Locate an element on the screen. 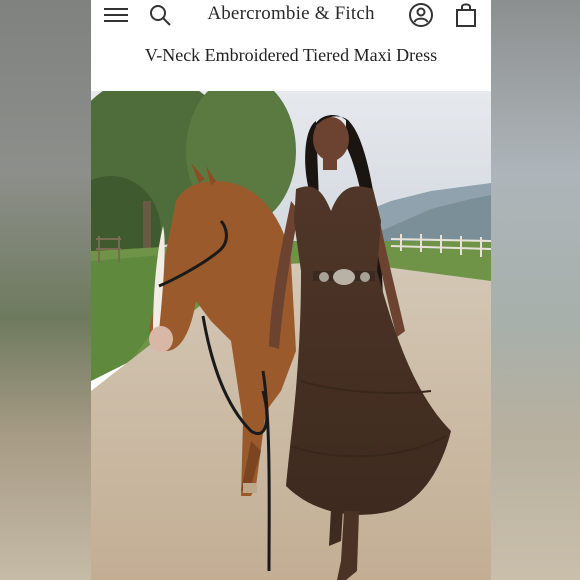 Image resolution: width=580 pixels, height=580 pixels. account-icon is located at coordinates (421, 15).